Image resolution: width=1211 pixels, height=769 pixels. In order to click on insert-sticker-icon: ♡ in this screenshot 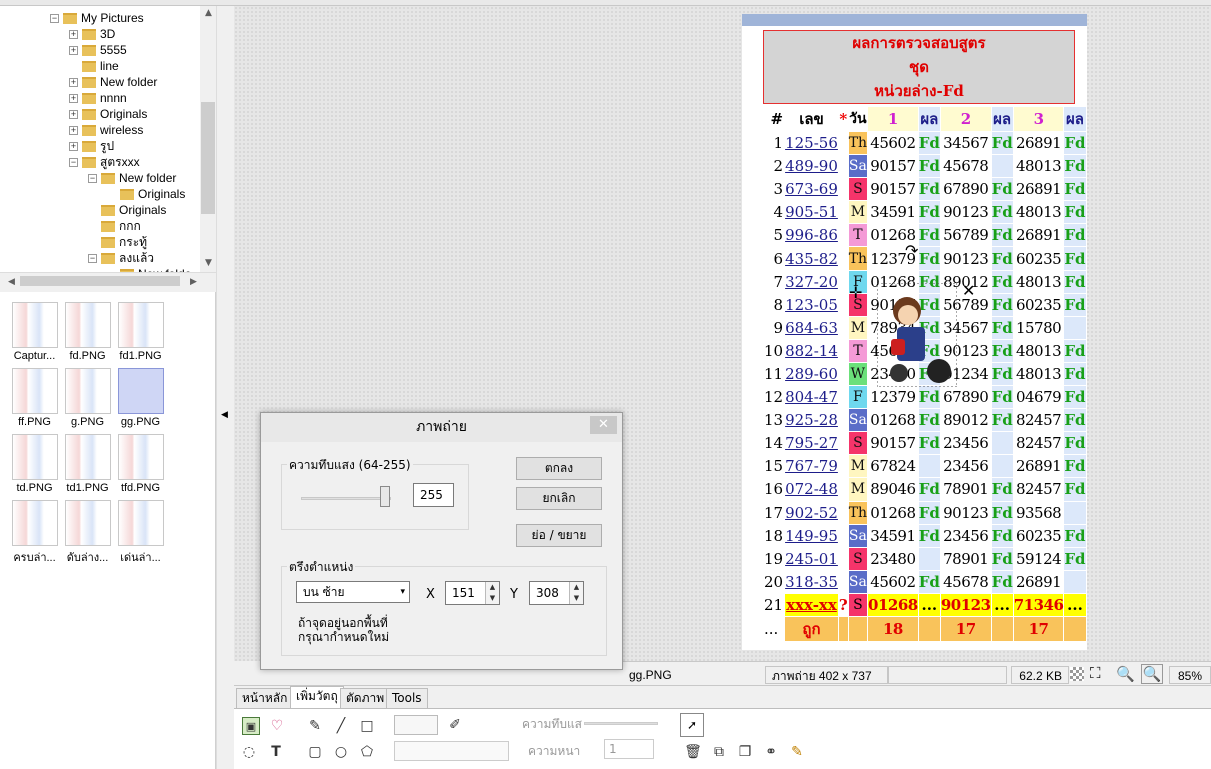, I will do `click(277, 726)`.